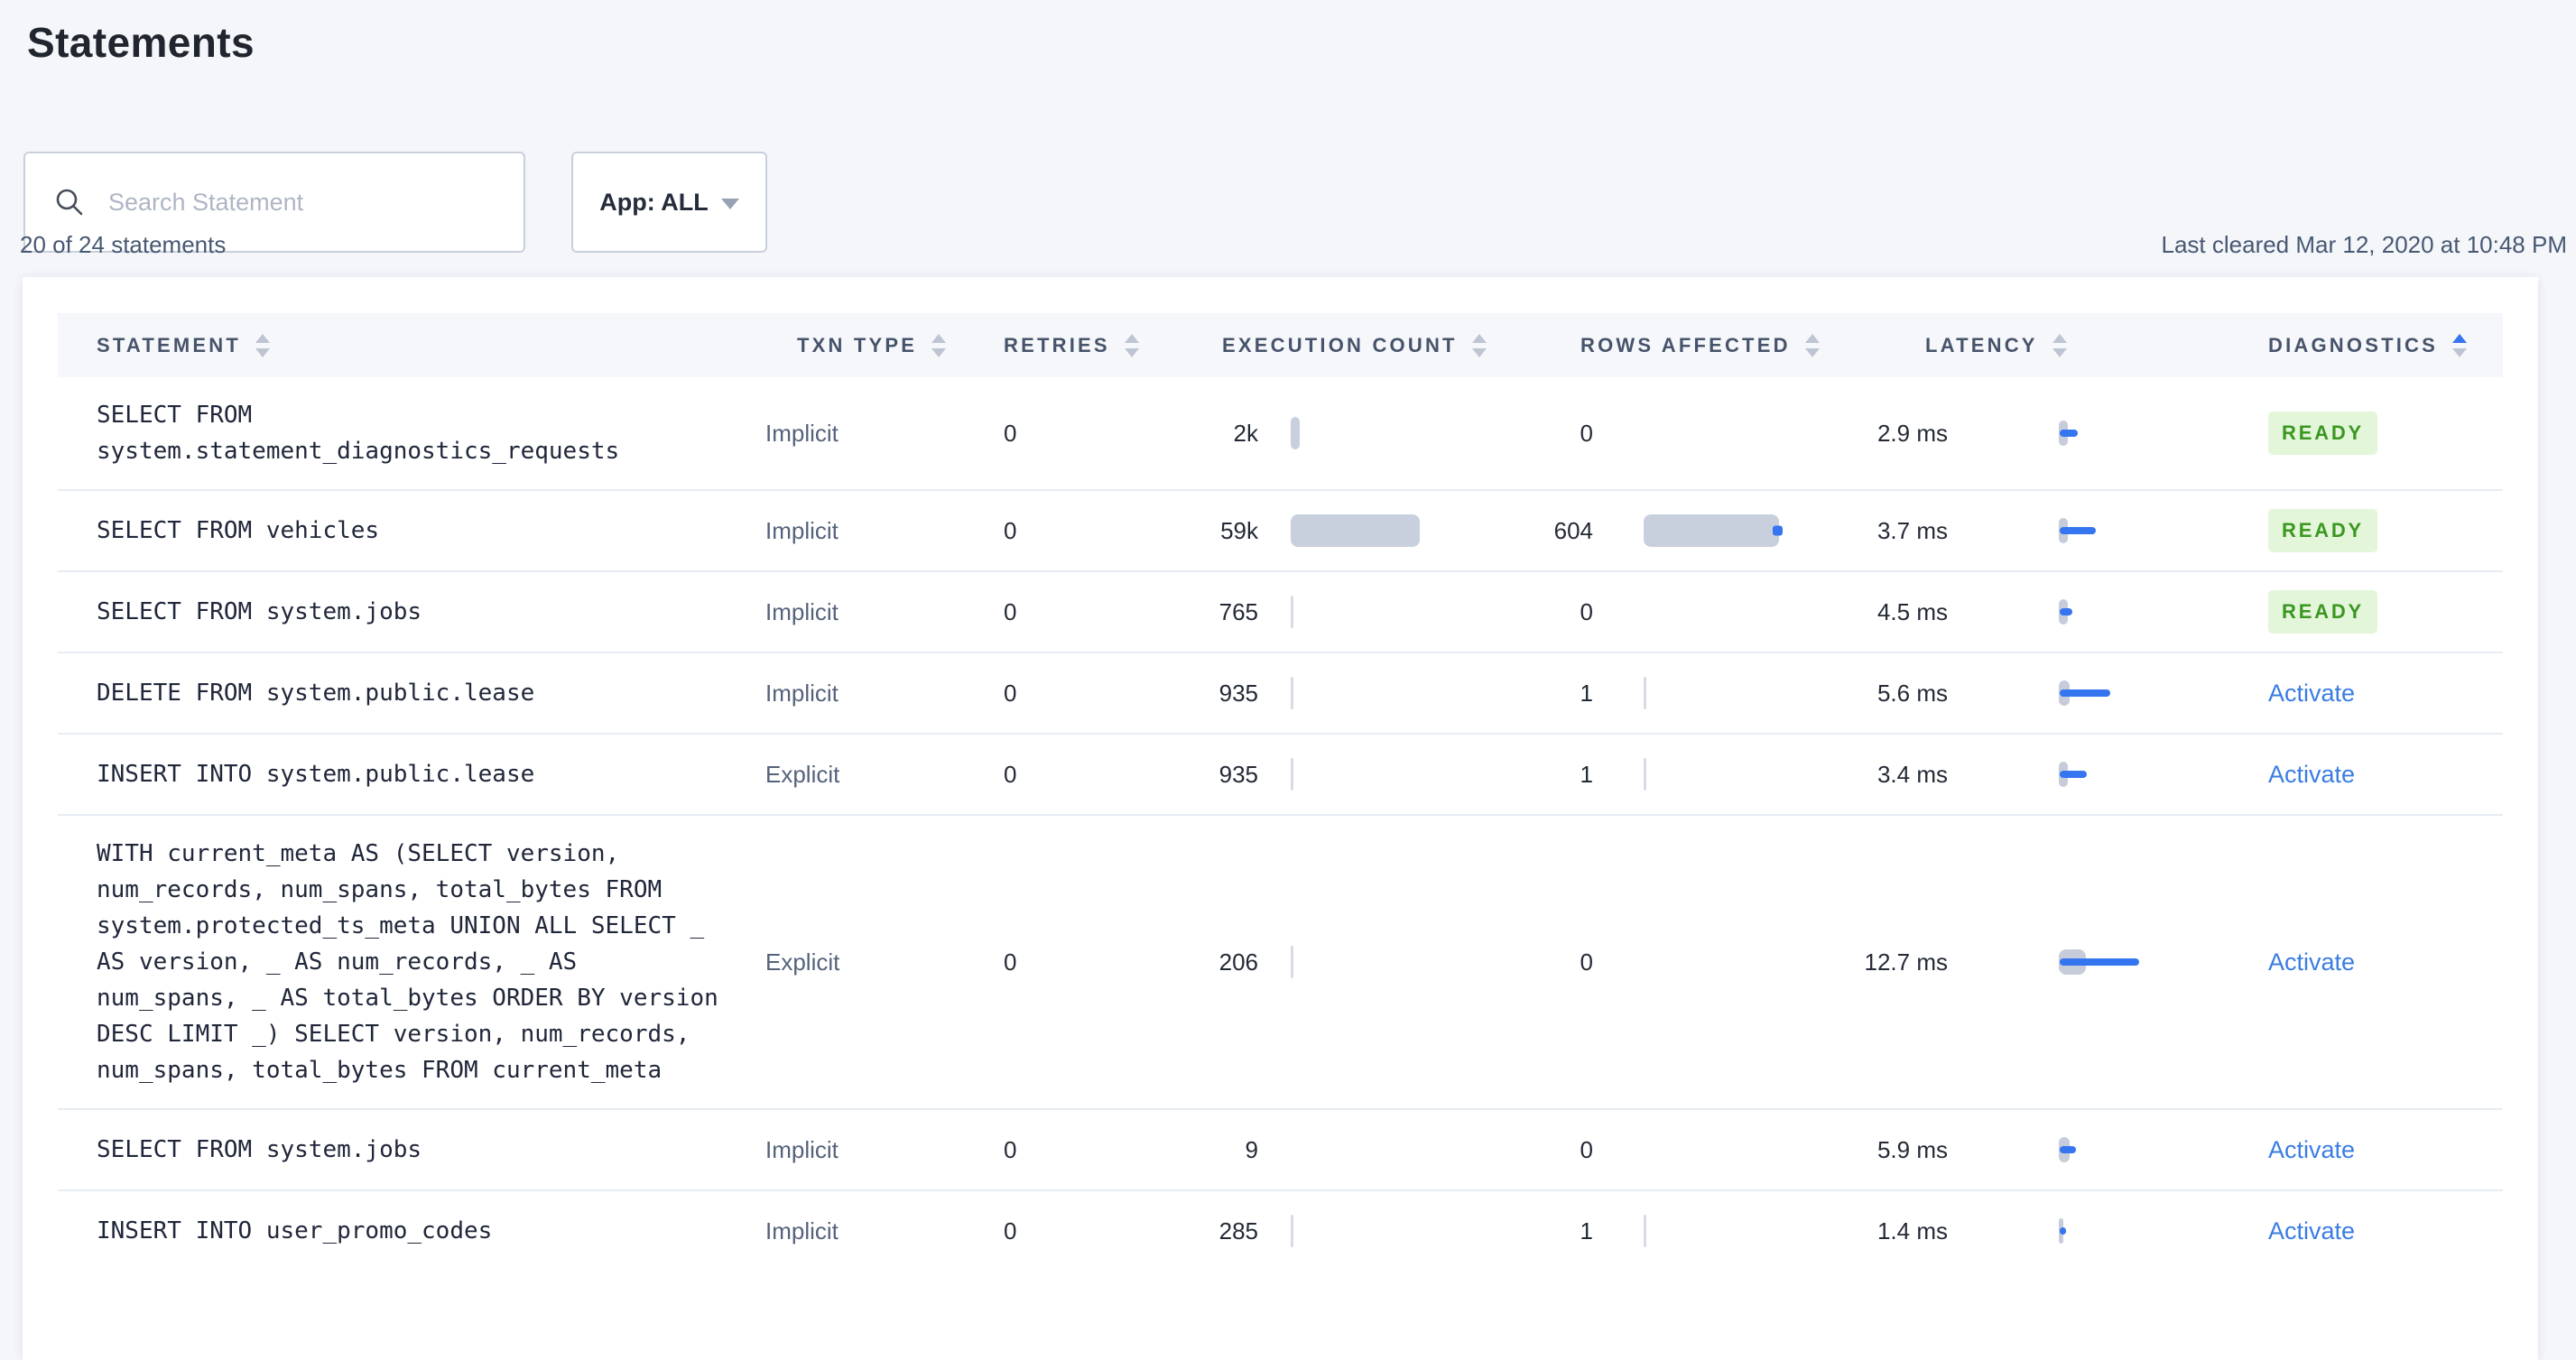 This screenshot has width=2576, height=1360. I want to click on column-header-latency: LATENCY, so click(2062, 345).